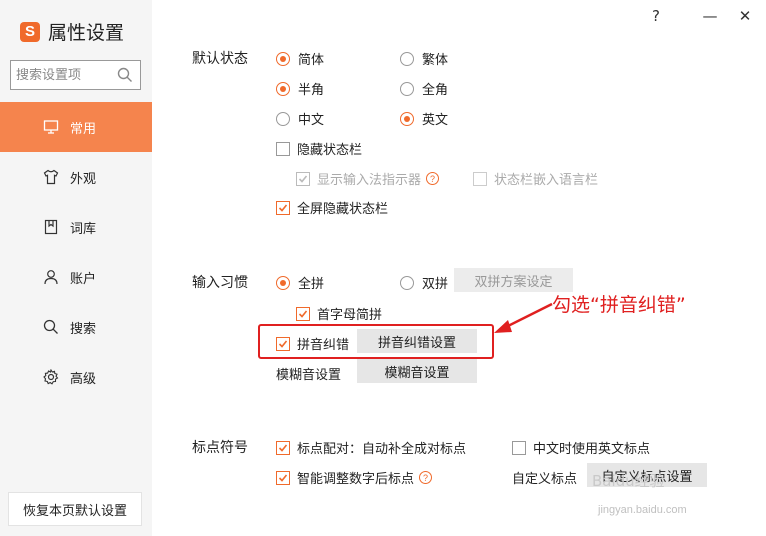  Describe the element at coordinates (628, 481) in the screenshot. I see `watermark-text: Baidu经验` at that location.